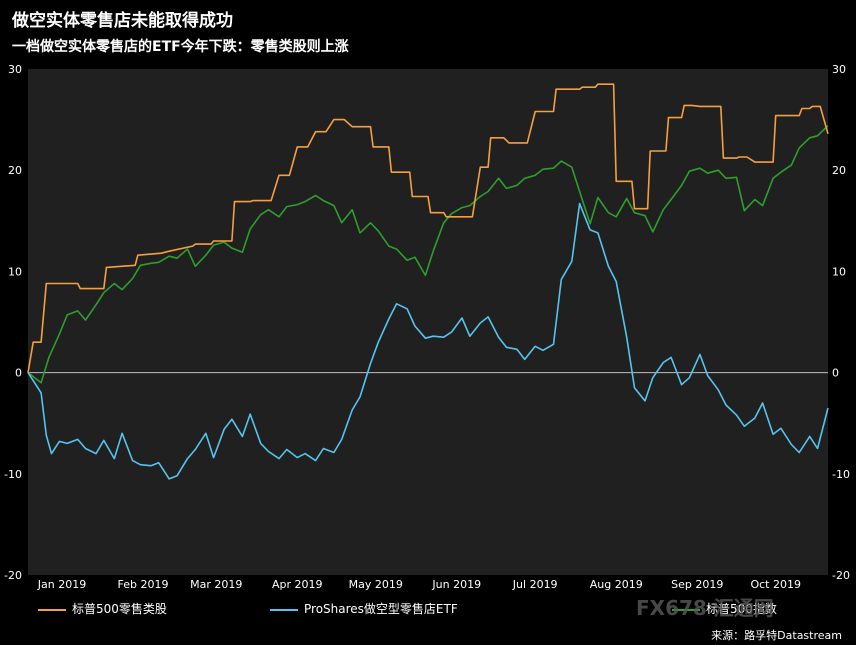 This screenshot has width=856, height=645. Describe the element at coordinates (839, 170) in the screenshot. I see `y-tick-label-right: 20` at that location.